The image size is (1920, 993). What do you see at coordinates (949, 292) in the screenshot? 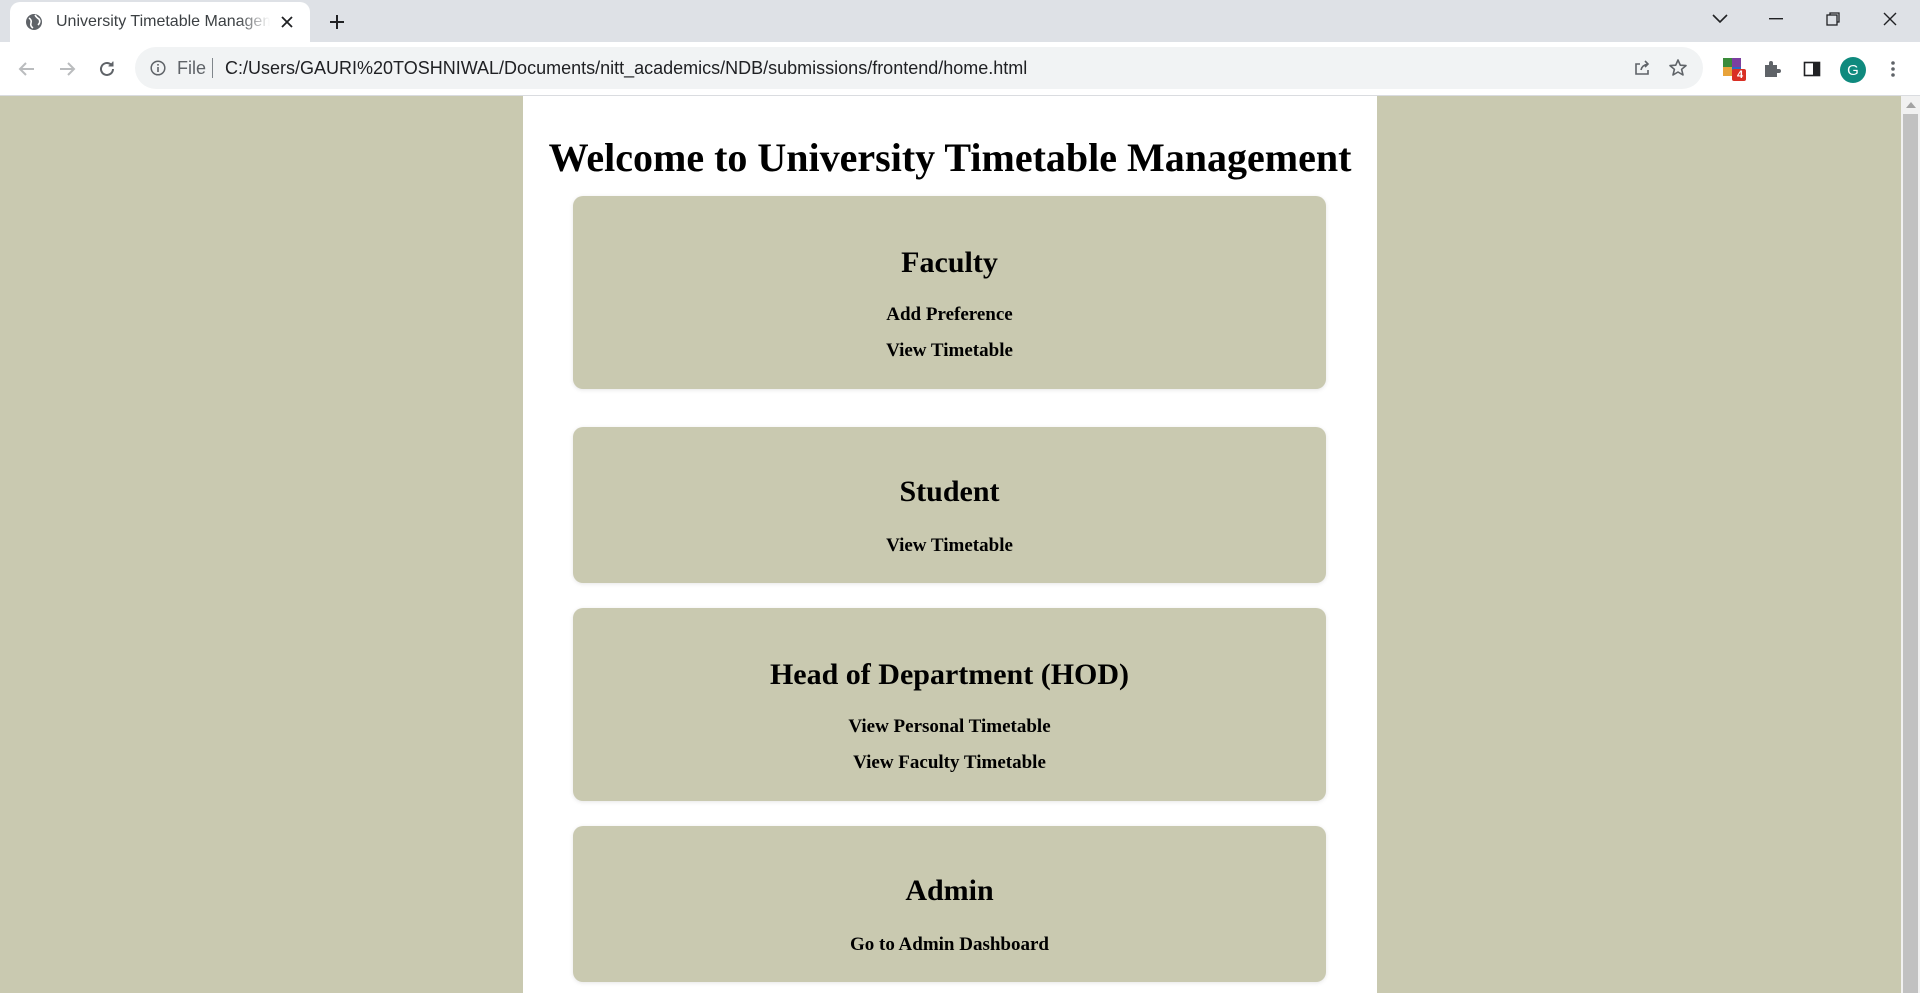
I see `faculty-card: Faculty Add Preference View Timetable` at bounding box center [949, 292].